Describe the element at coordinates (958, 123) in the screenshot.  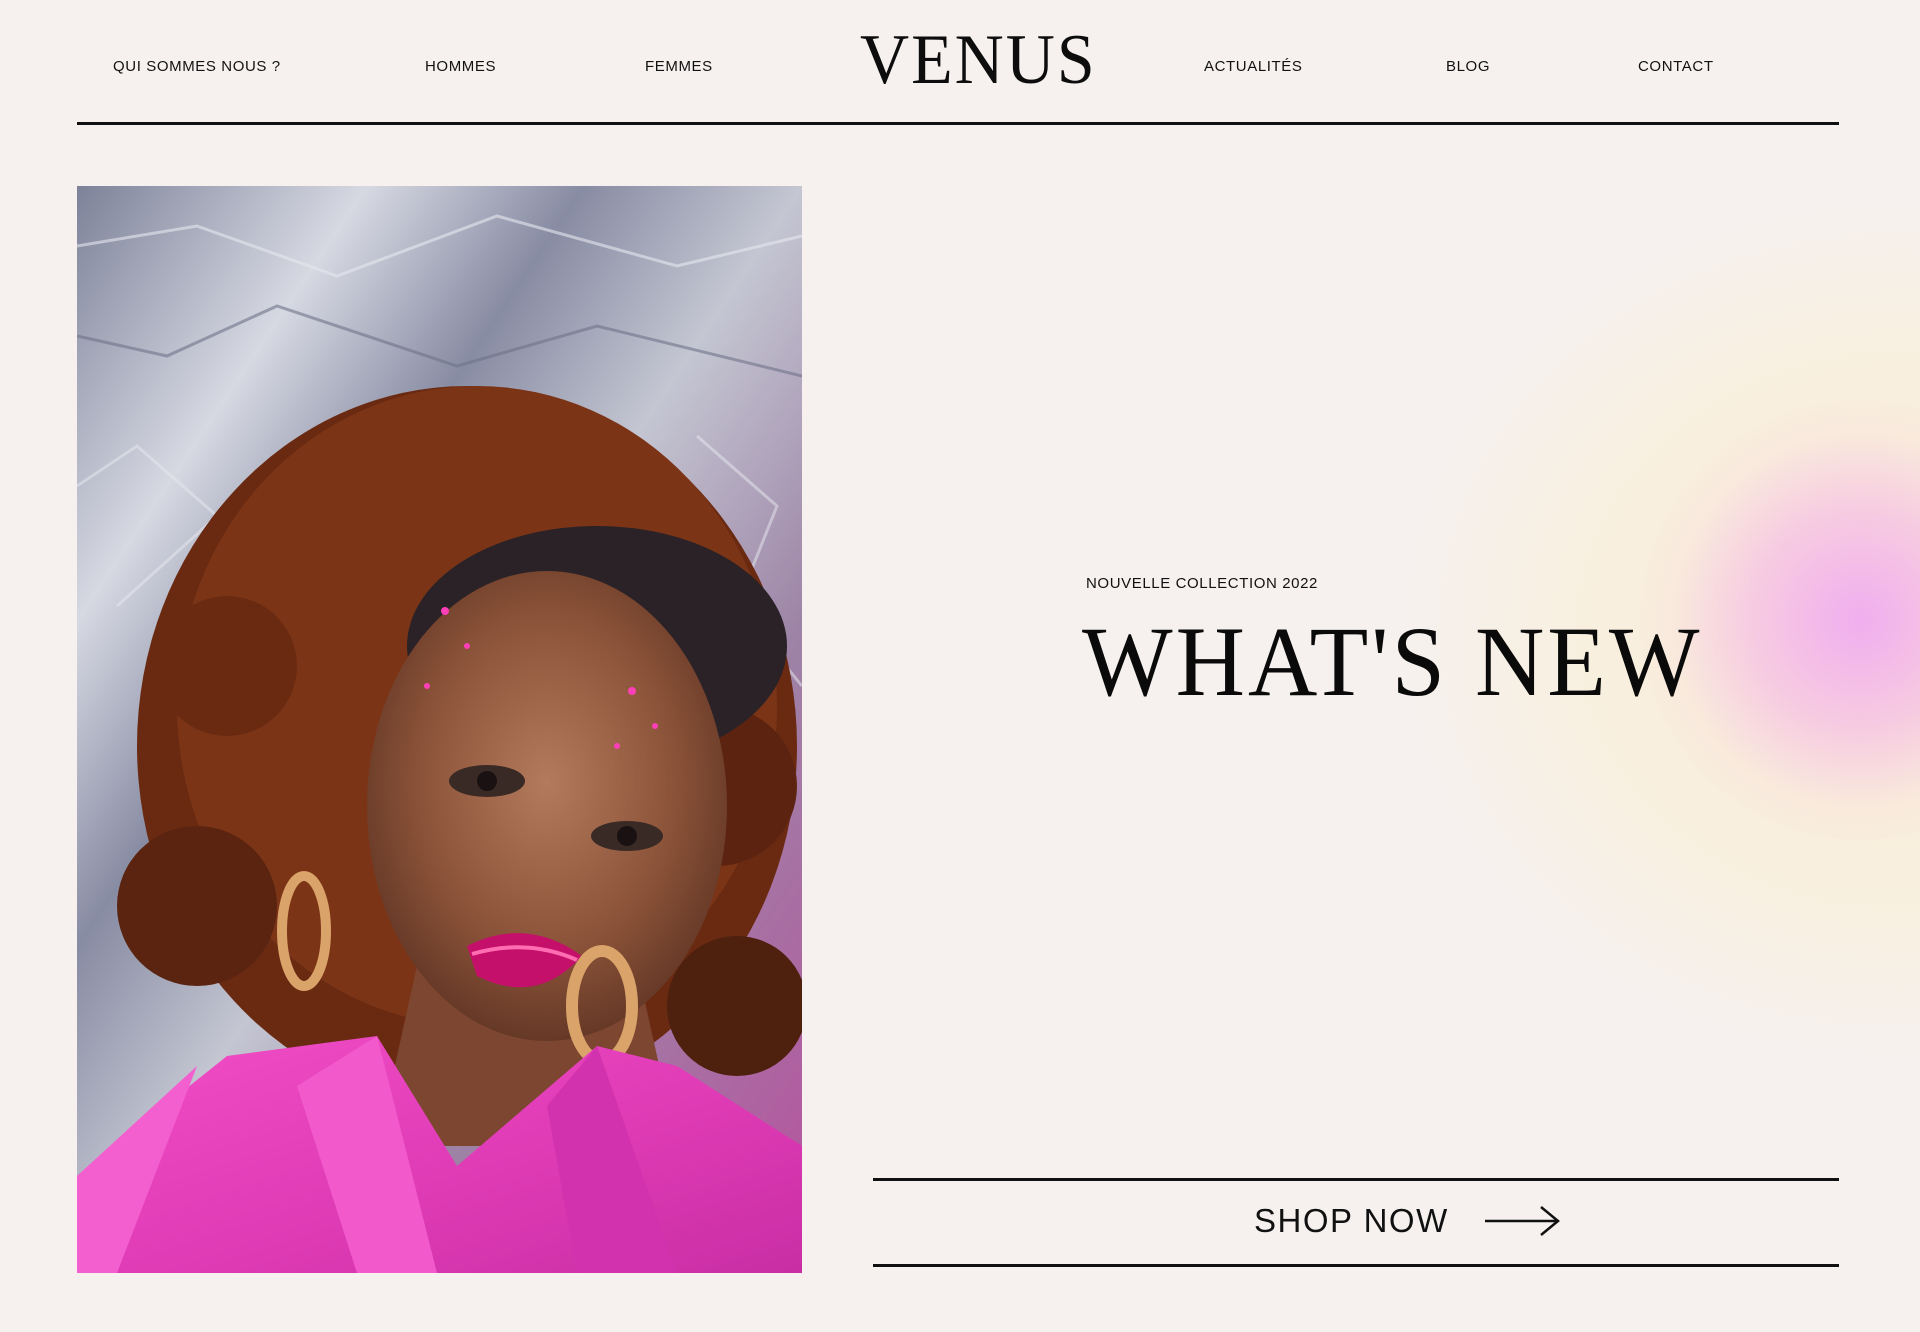
I see `header-divider` at that location.